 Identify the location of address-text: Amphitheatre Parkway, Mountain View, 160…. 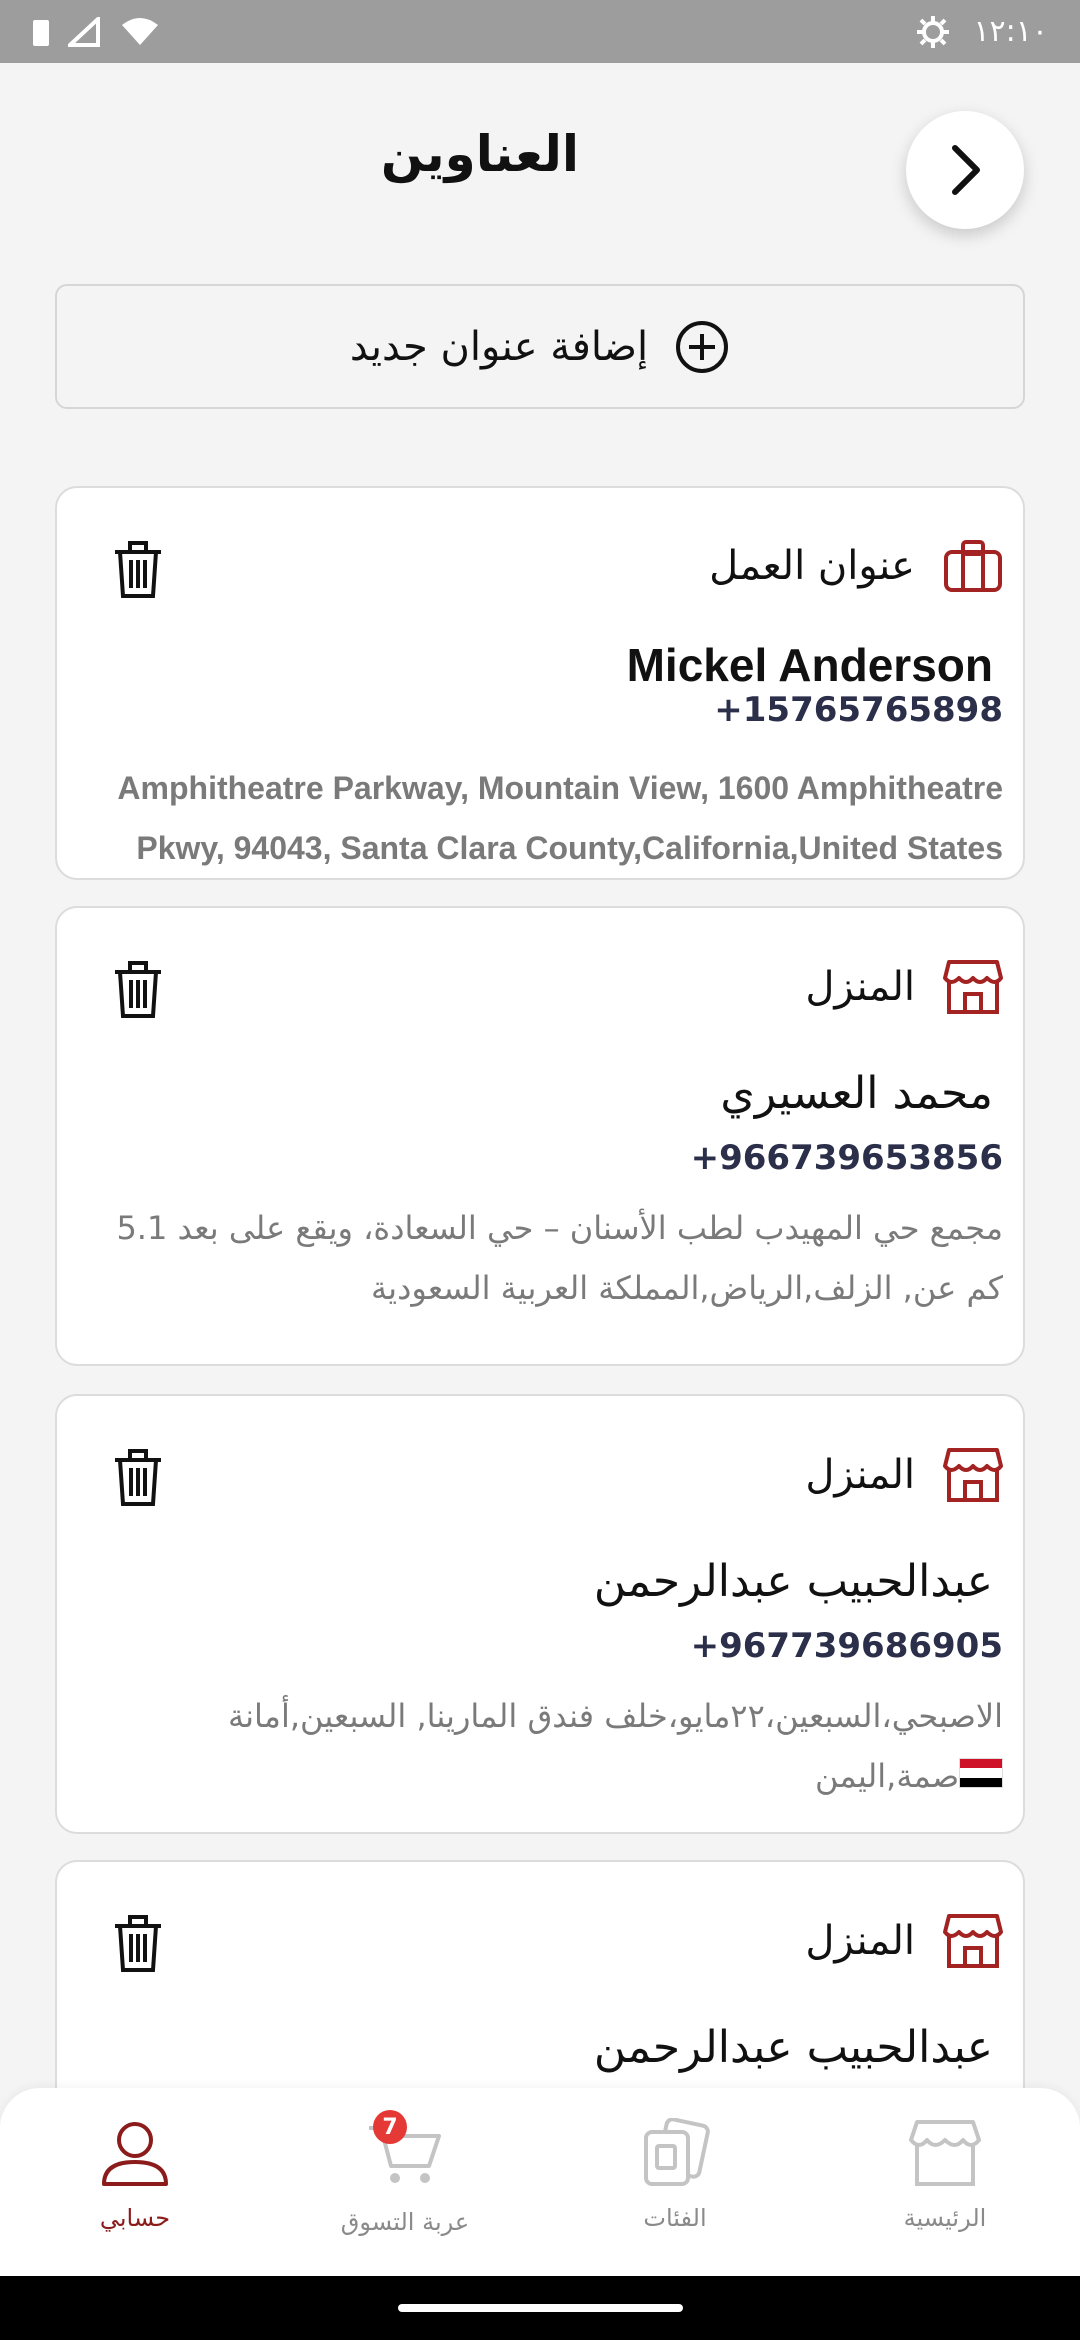
(560, 818).